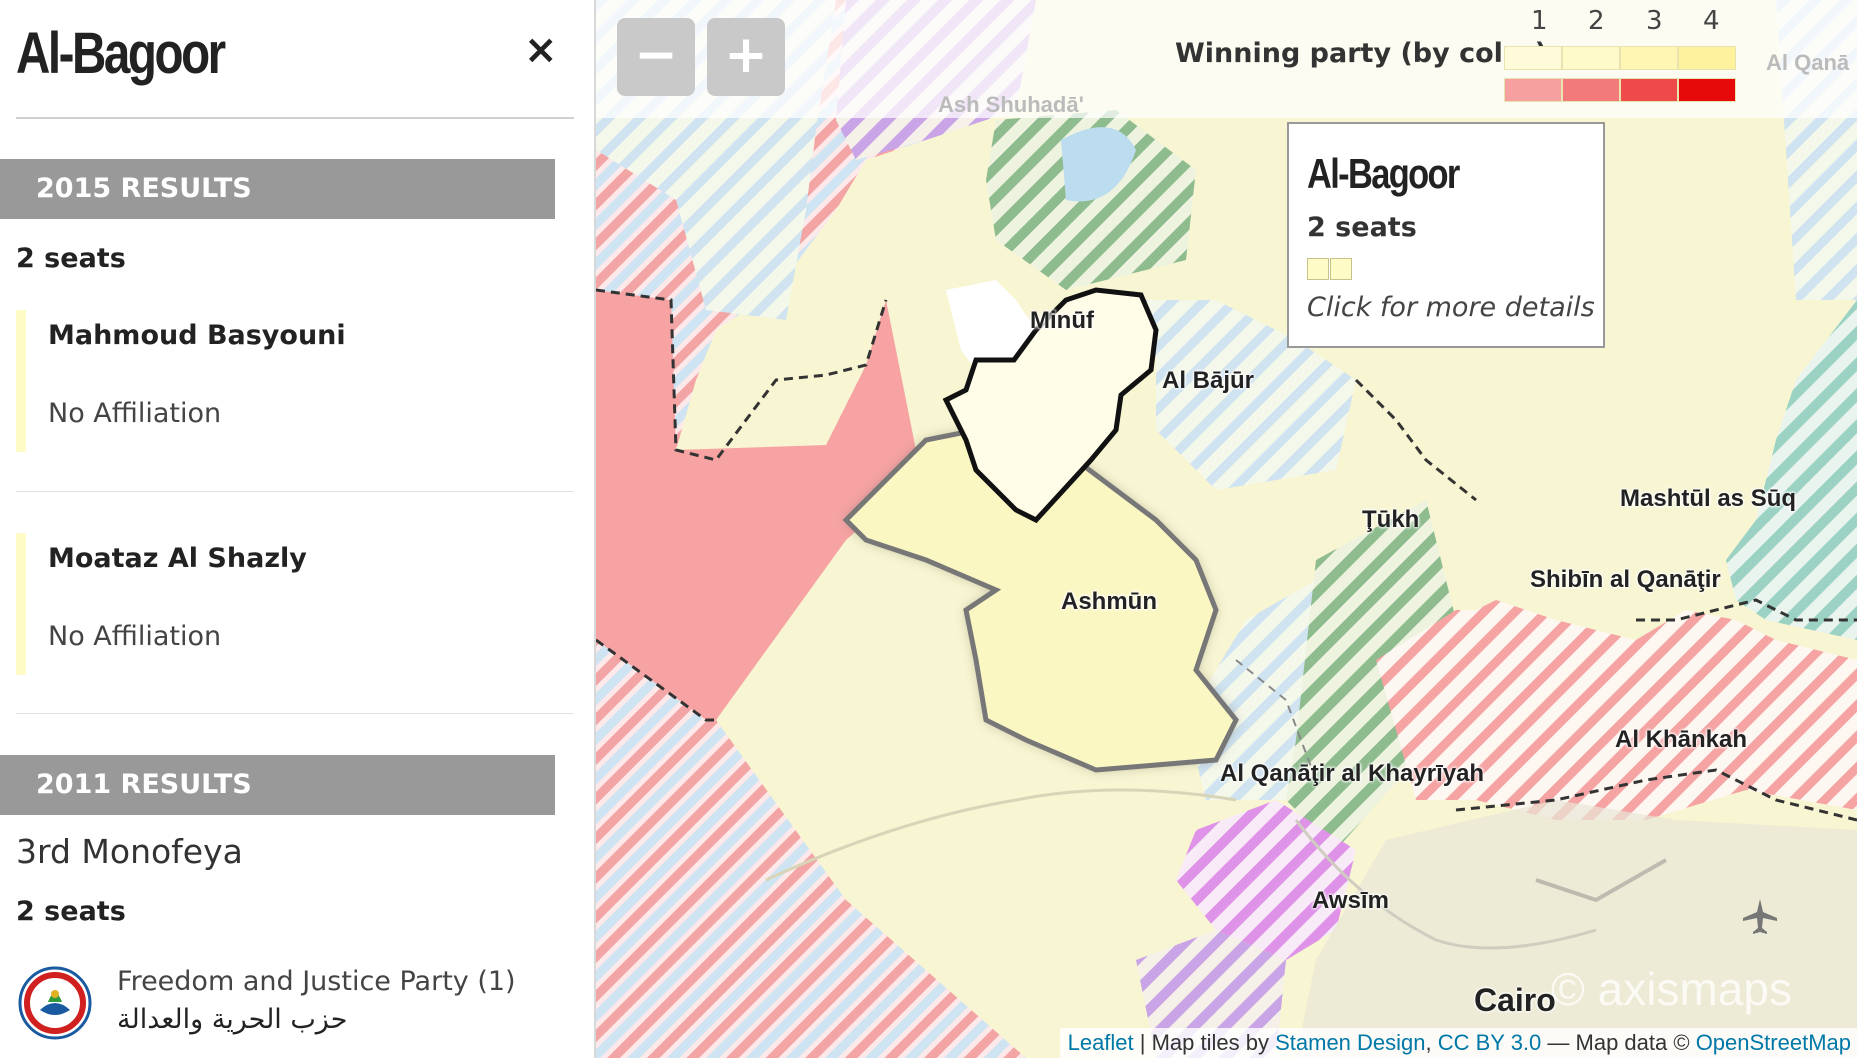 The height and width of the screenshot is (1058, 1857). What do you see at coordinates (1760, 916) in the screenshot?
I see `airplane-icon` at bounding box center [1760, 916].